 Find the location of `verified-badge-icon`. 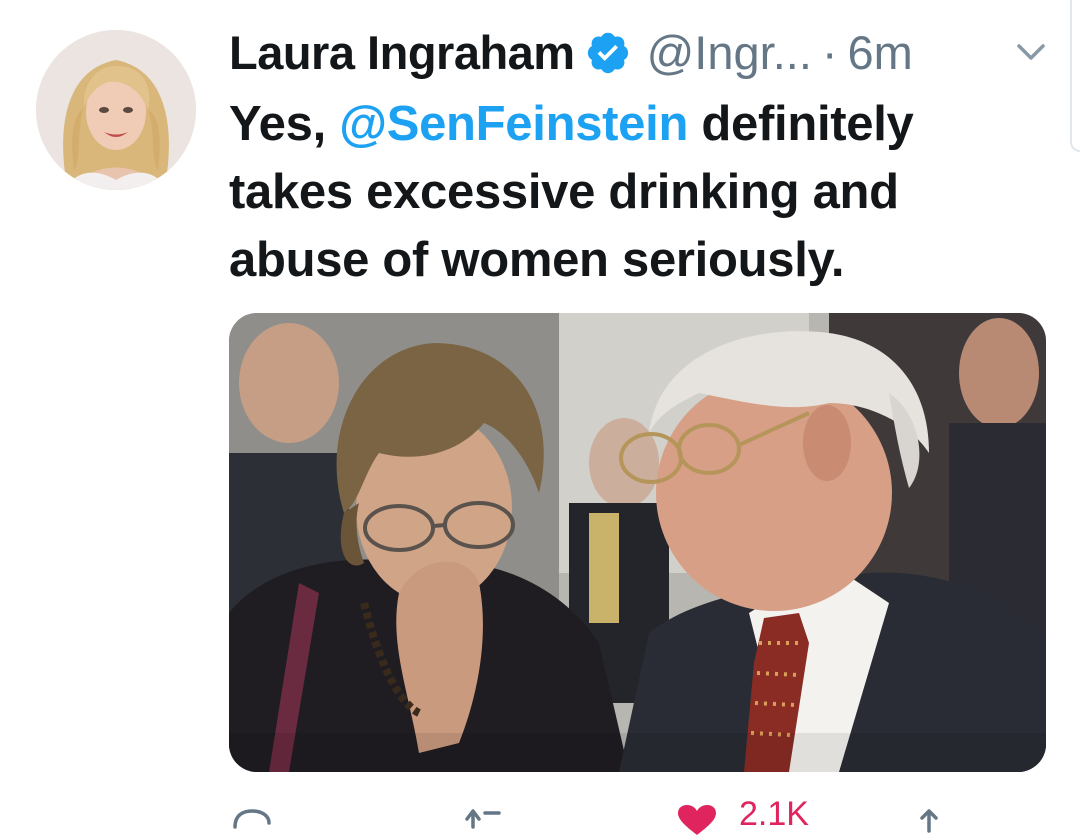

verified-badge-icon is located at coordinates (608, 52).